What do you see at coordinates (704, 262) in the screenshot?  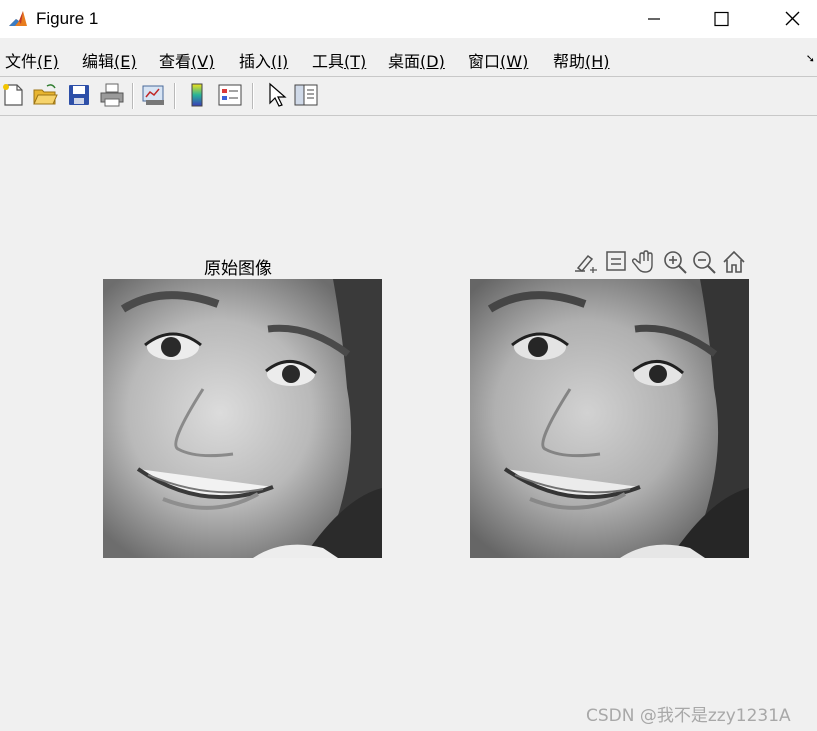 I see `zoom-out-icon` at bounding box center [704, 262].